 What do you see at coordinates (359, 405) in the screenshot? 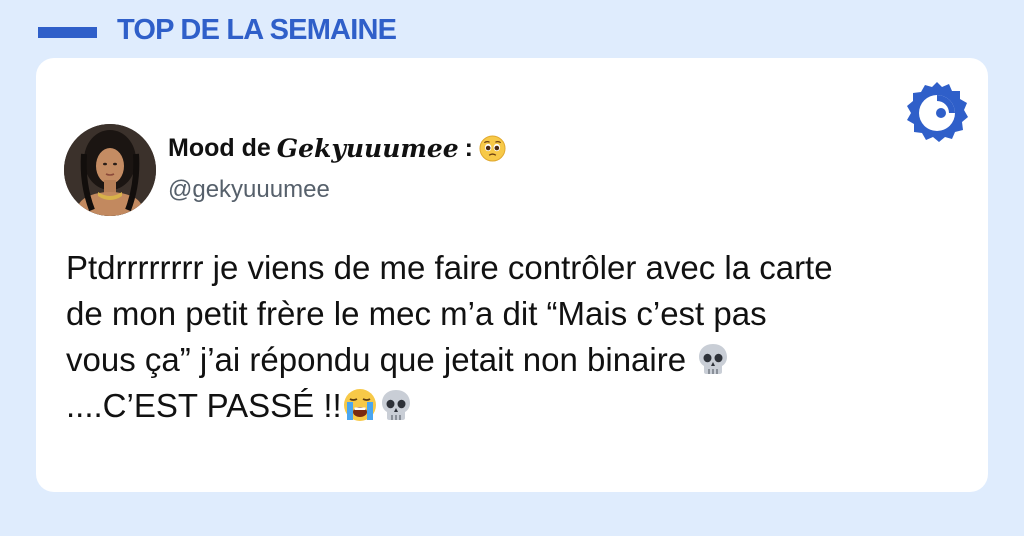
I see `loudly-crying-face-icon` at bounding box center [359, 405].